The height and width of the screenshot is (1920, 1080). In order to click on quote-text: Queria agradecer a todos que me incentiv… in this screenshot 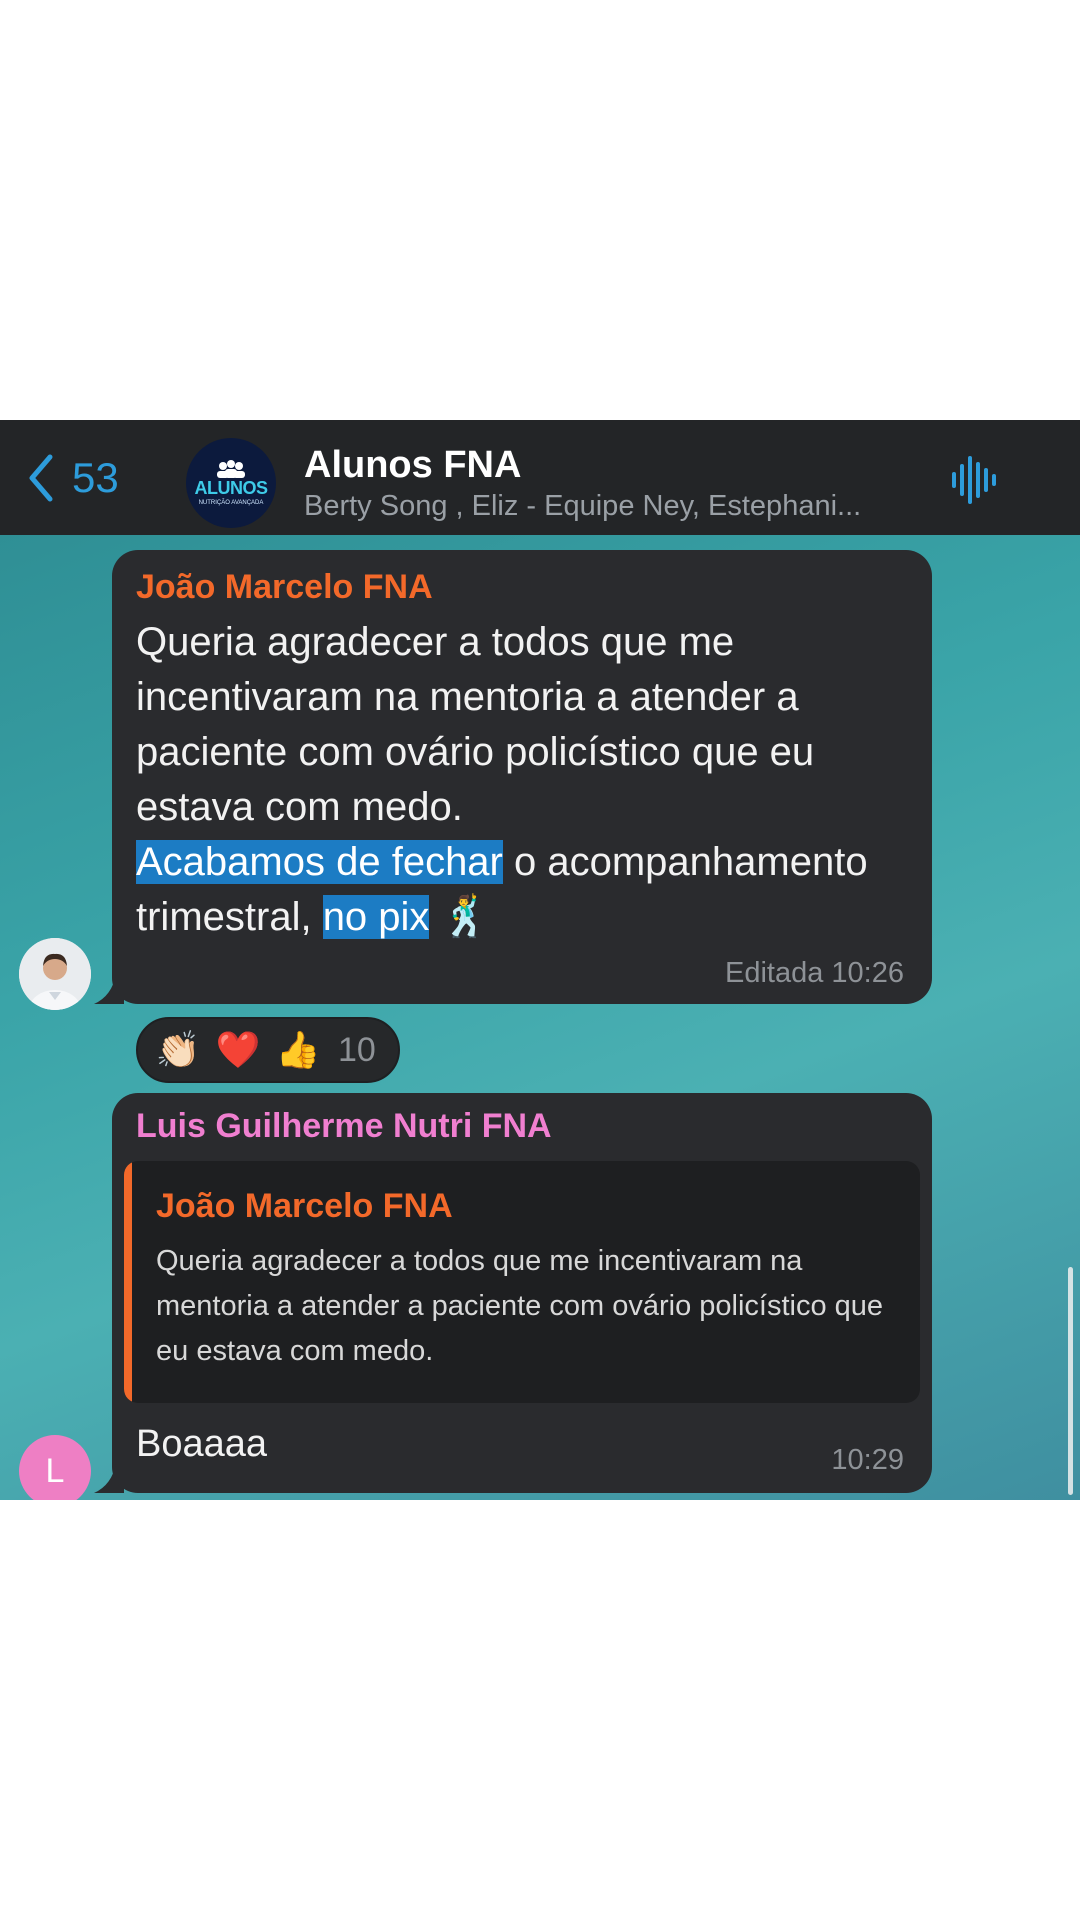, I will do `click(520, 1306)`.